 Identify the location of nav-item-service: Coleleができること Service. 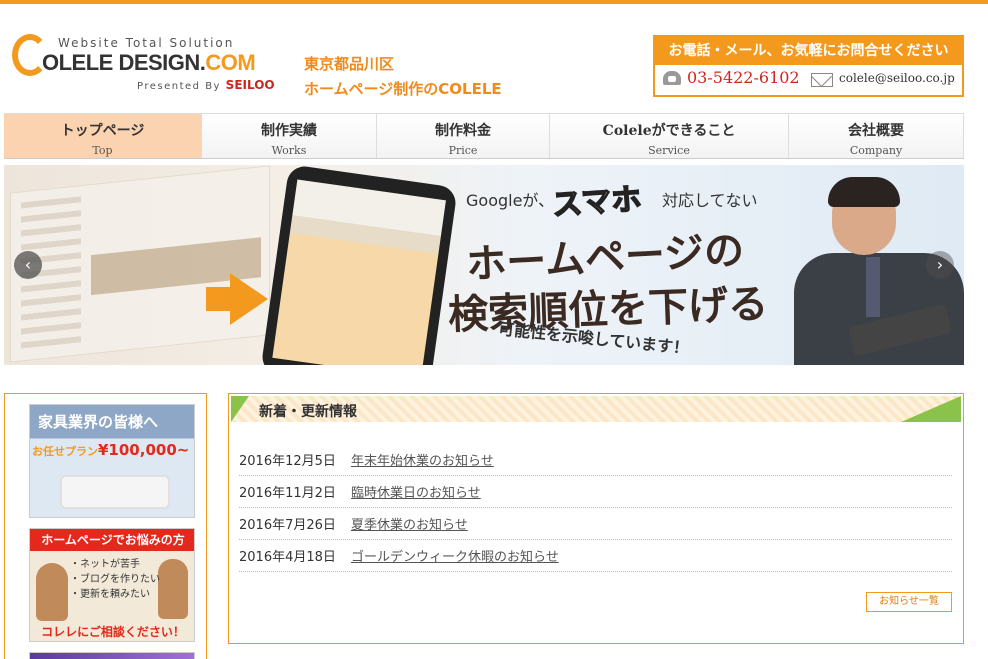
(669, 136).